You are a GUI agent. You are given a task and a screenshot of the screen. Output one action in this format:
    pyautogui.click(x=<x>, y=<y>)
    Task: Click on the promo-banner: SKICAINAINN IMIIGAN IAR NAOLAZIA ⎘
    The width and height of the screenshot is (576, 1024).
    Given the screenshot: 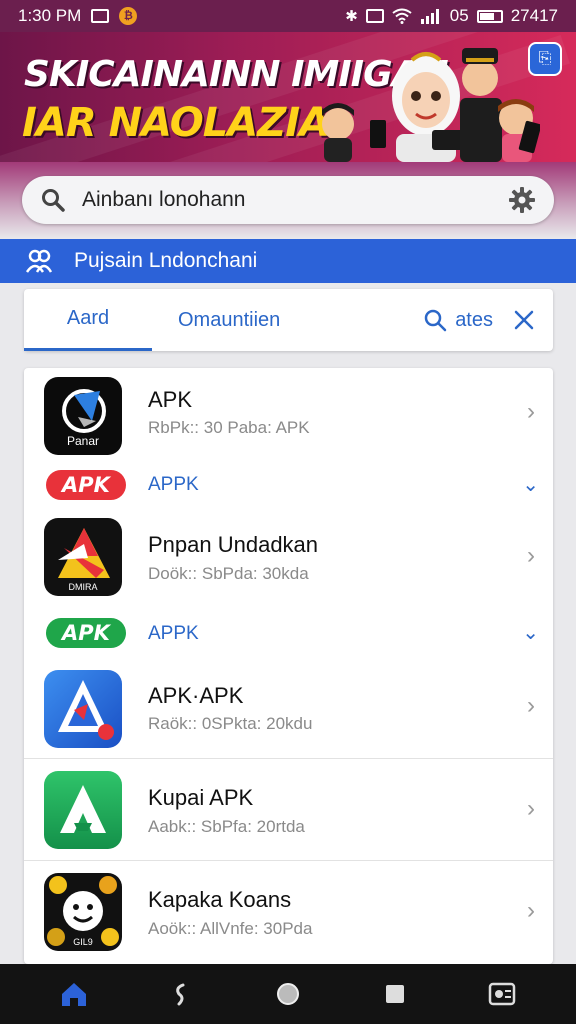 What is the action you would take?
    pyautogui.click(x=288, y=97)
    